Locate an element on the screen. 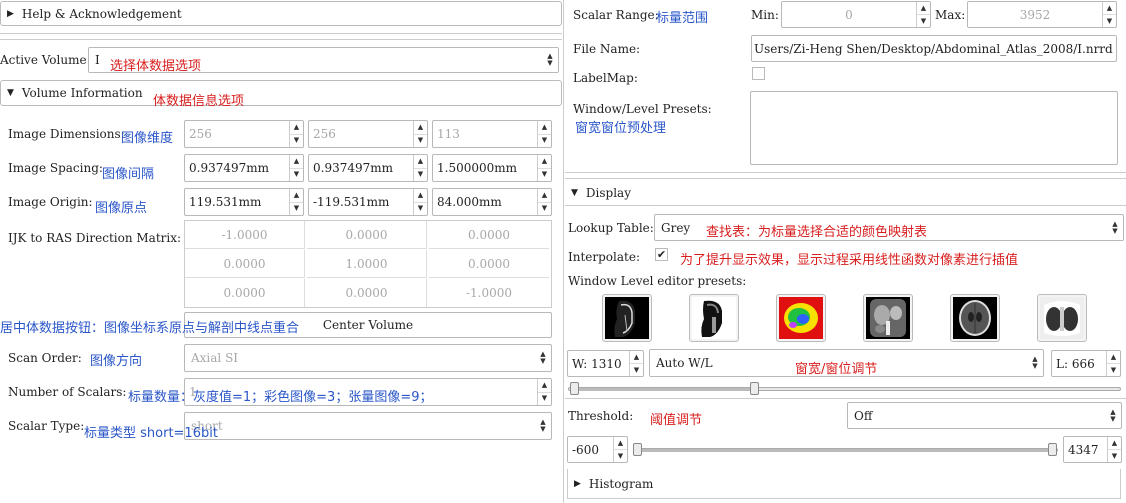  preset-ct-lung-button is located at coordinates (1062, 318).